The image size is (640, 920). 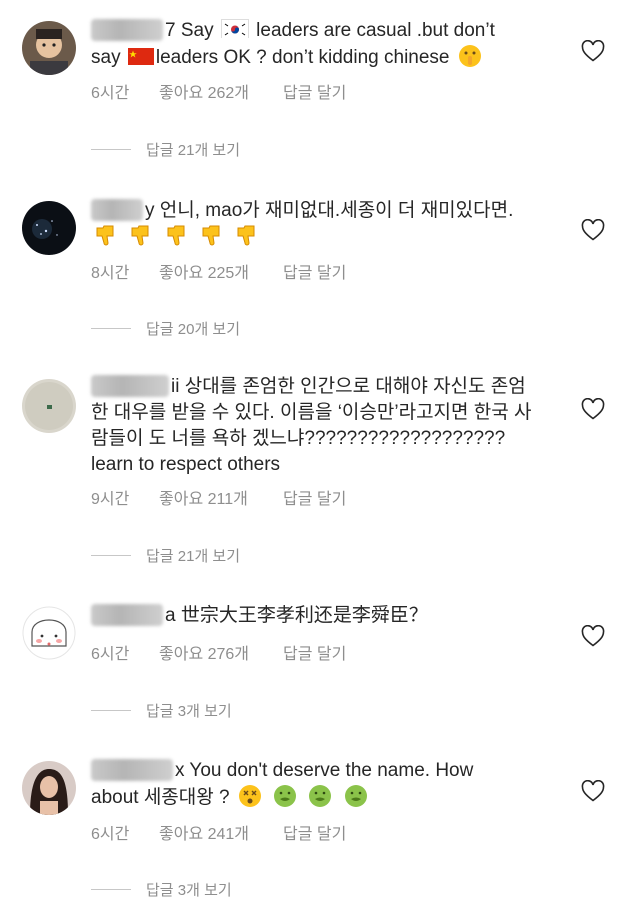 What do you see at coordinates (221, 652) in the screenshot?
I see `like-count: 좋아요 276개` at bounding box center [221, 652].